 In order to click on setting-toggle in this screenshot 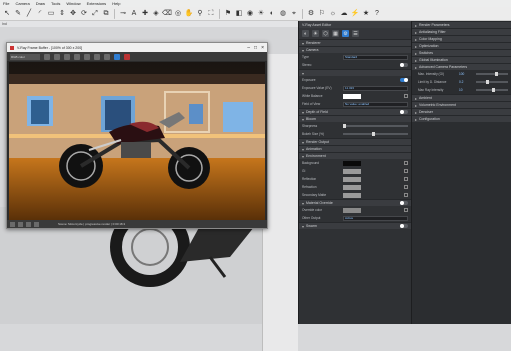, I will do `click(404, 65)`.